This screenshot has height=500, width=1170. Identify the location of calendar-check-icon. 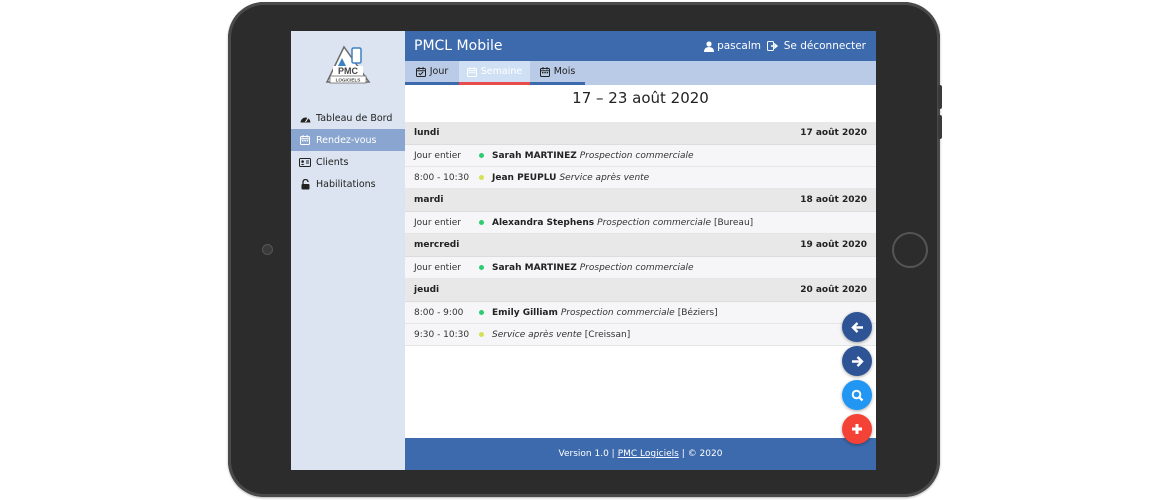
(420, 71).